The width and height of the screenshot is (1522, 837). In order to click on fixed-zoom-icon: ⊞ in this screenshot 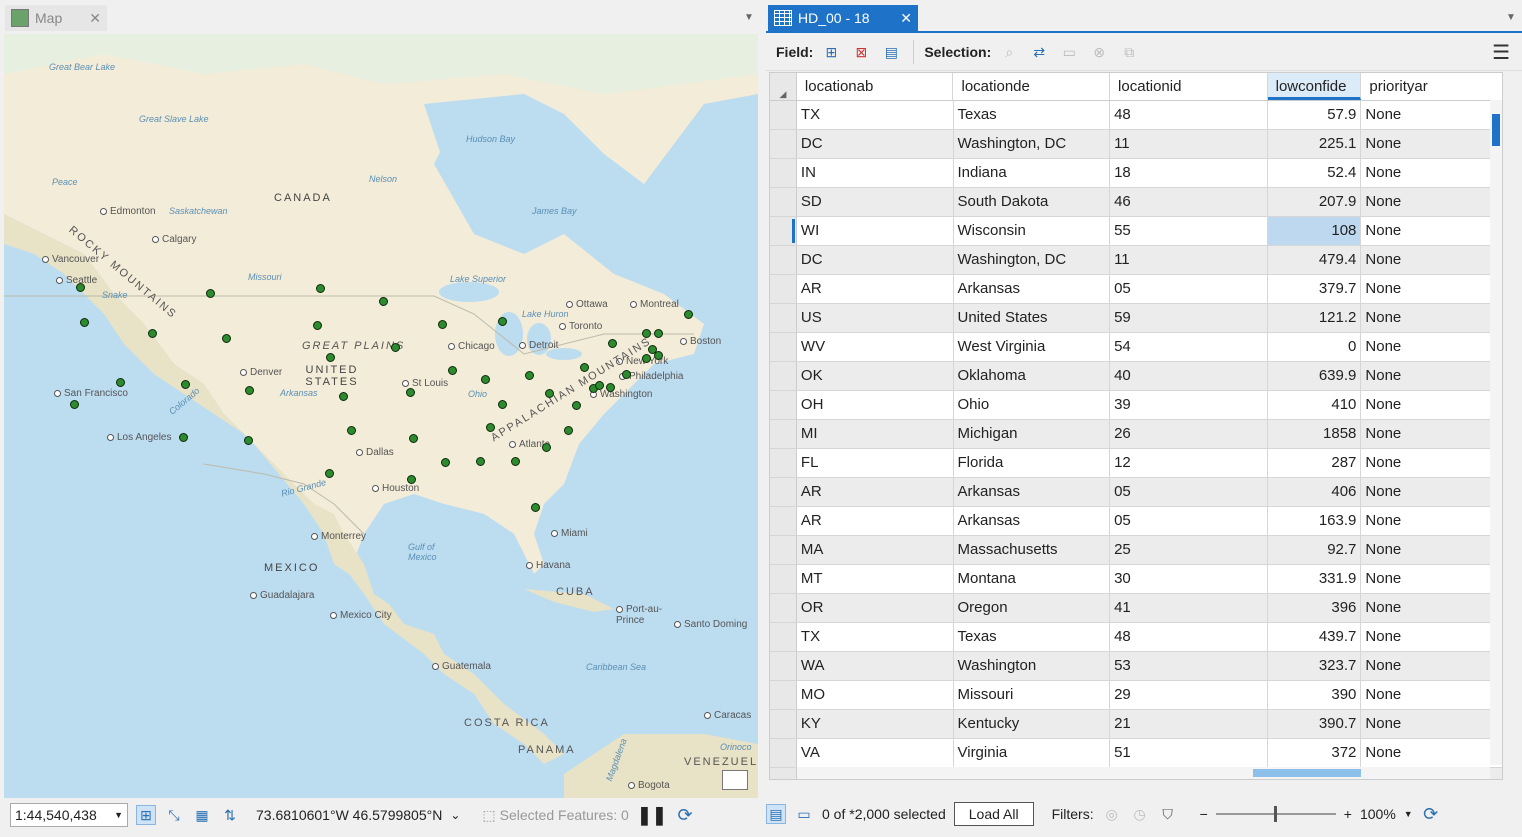, I will do `click(146, 815)`.